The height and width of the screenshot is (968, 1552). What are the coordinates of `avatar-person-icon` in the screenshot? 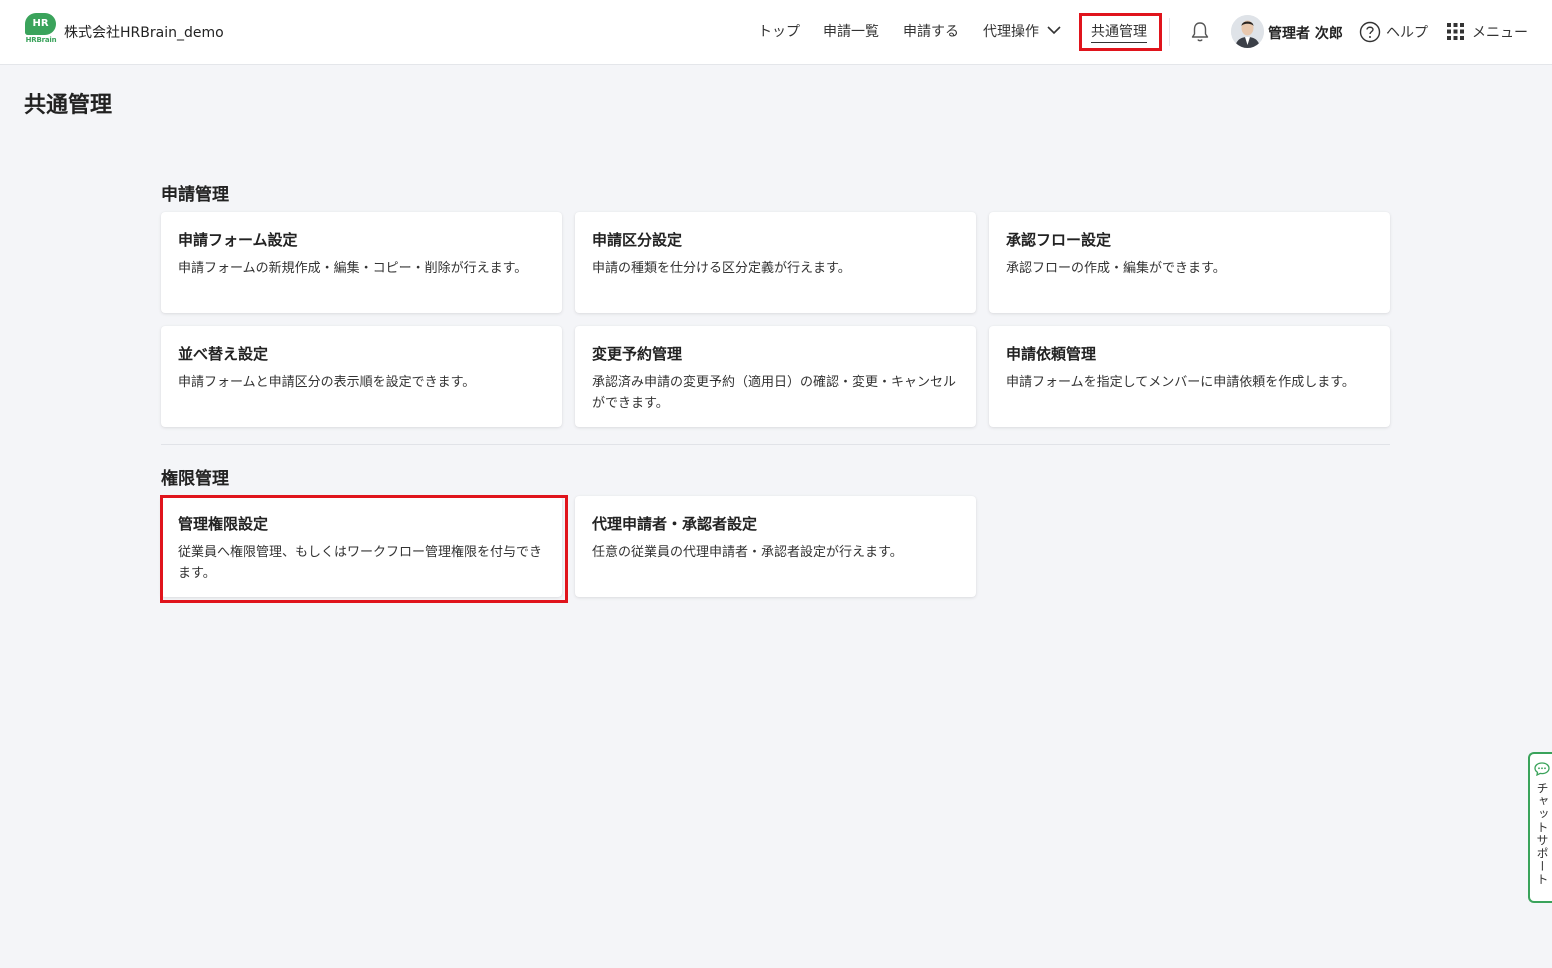 It's located at (1247, 31).